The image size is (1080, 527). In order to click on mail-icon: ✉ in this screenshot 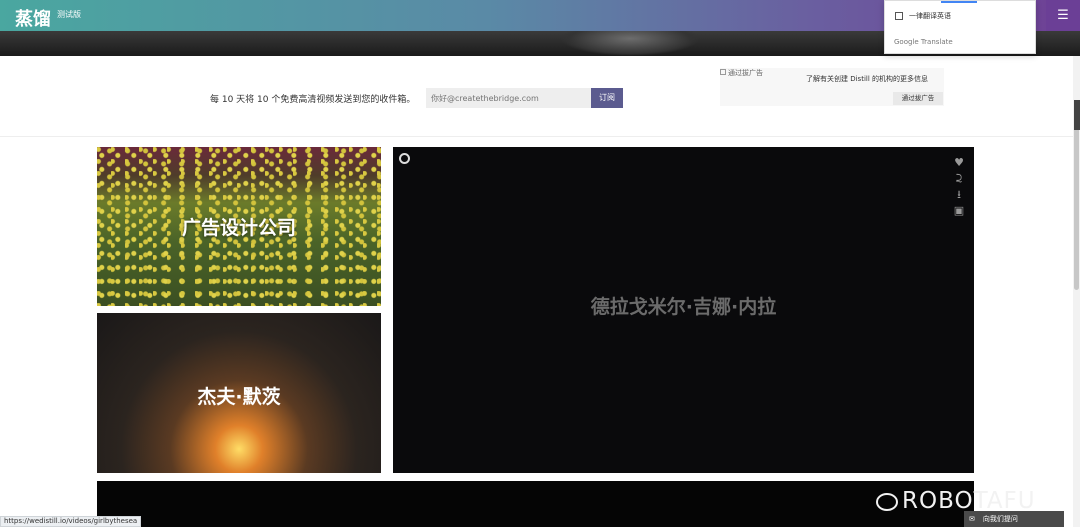, I will do `click(972, 519)`.